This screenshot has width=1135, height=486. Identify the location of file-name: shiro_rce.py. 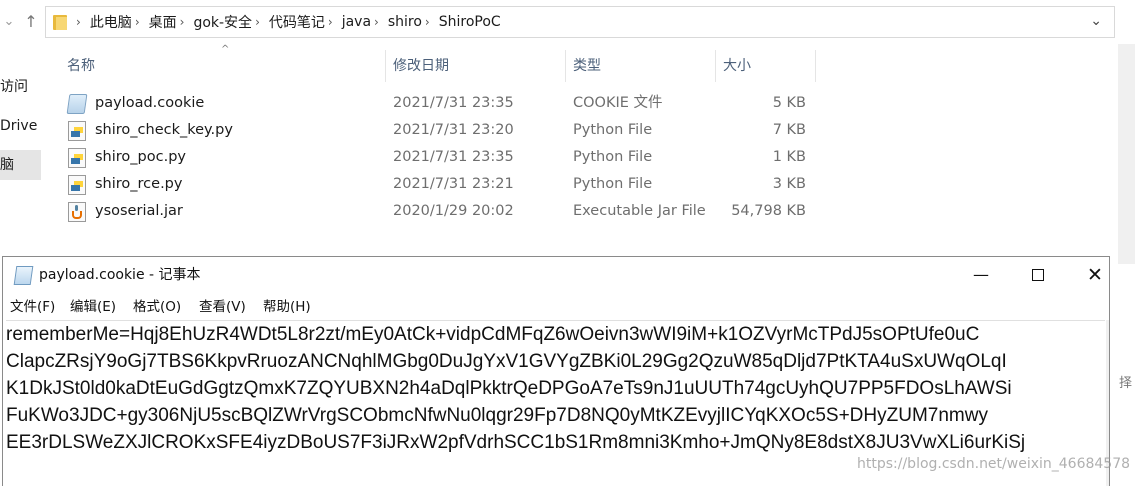
(139, 184).